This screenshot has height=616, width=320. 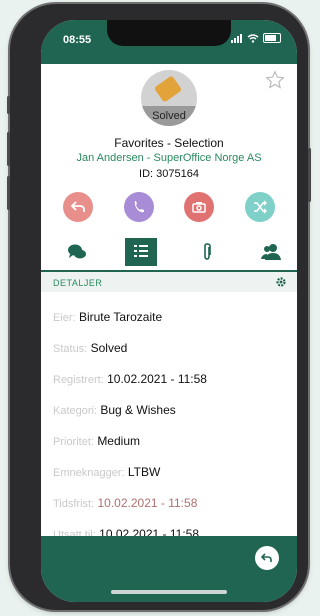 I want to click on shuffle-icon, so click(x=260, y=207).